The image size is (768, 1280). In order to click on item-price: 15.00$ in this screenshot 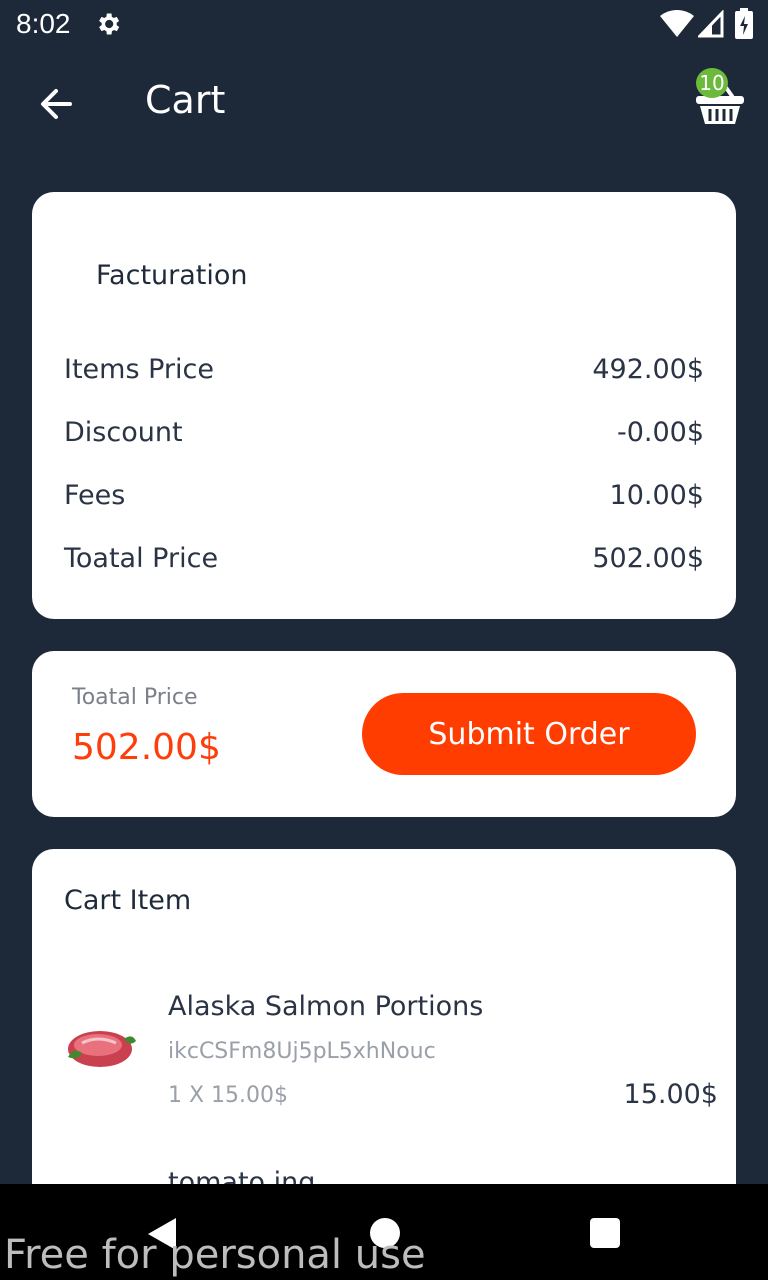, I will do `click(670, 1094)`.